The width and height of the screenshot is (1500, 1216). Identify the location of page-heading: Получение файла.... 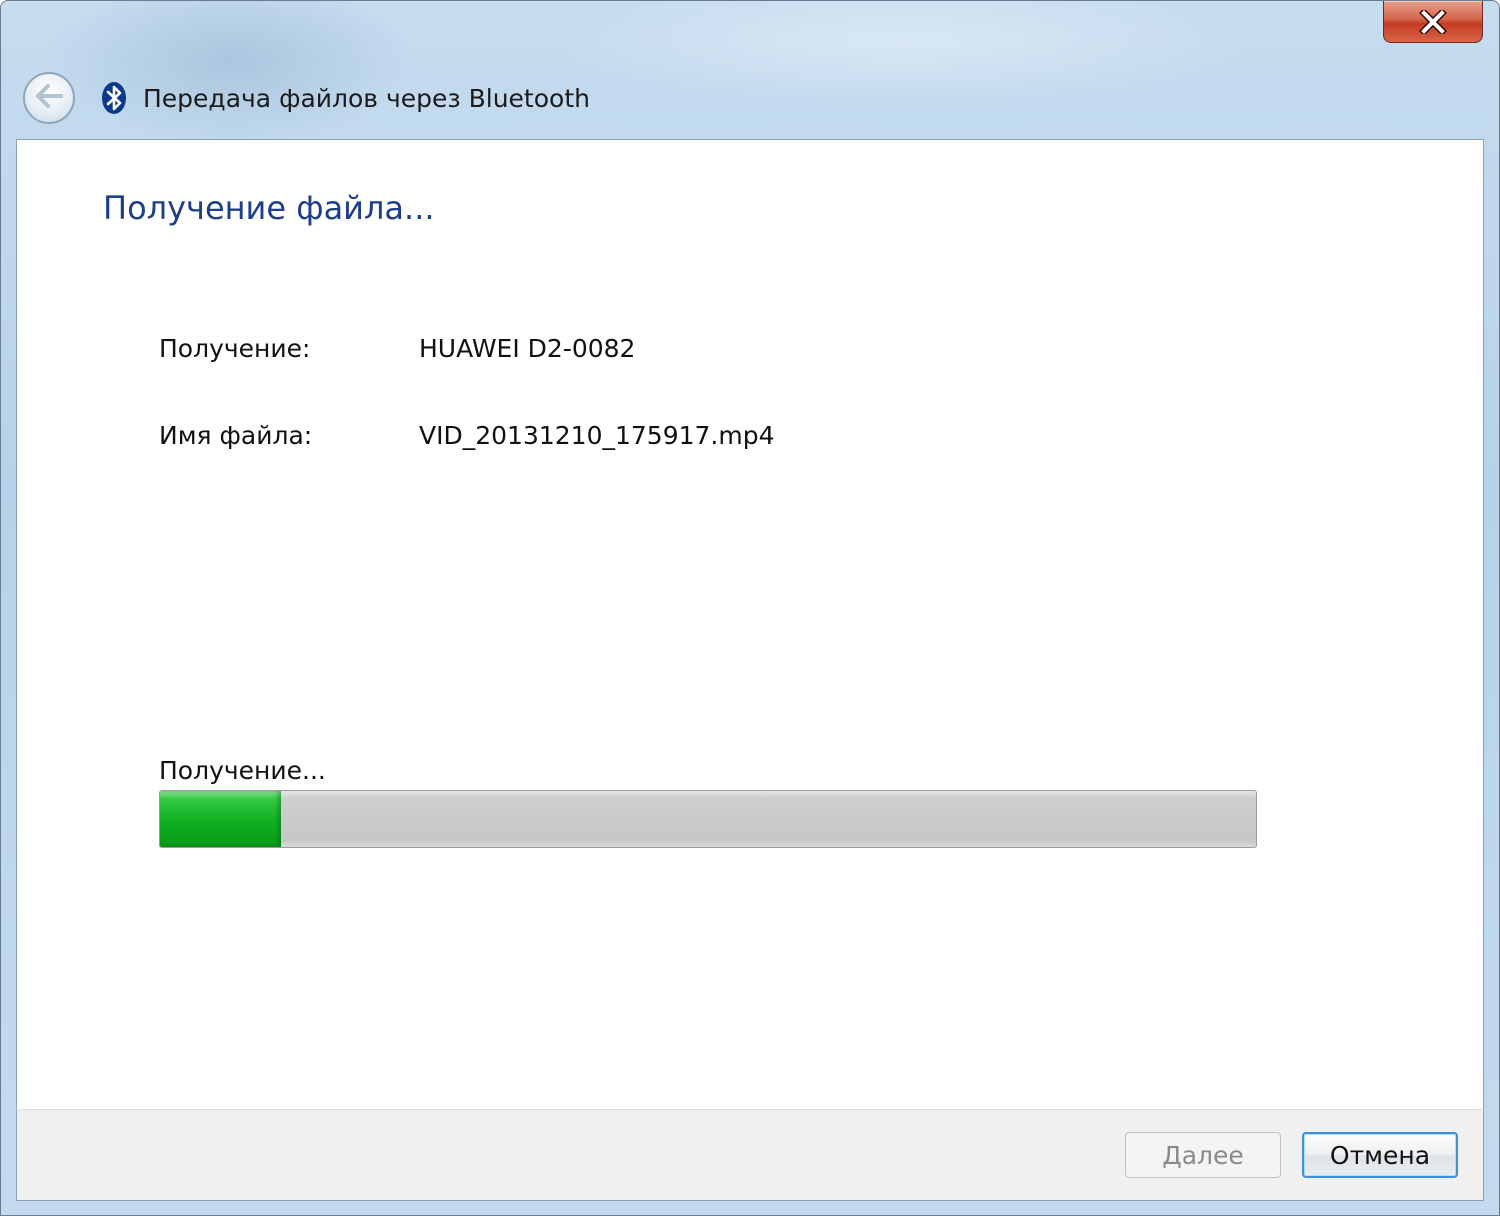
(269, 208).